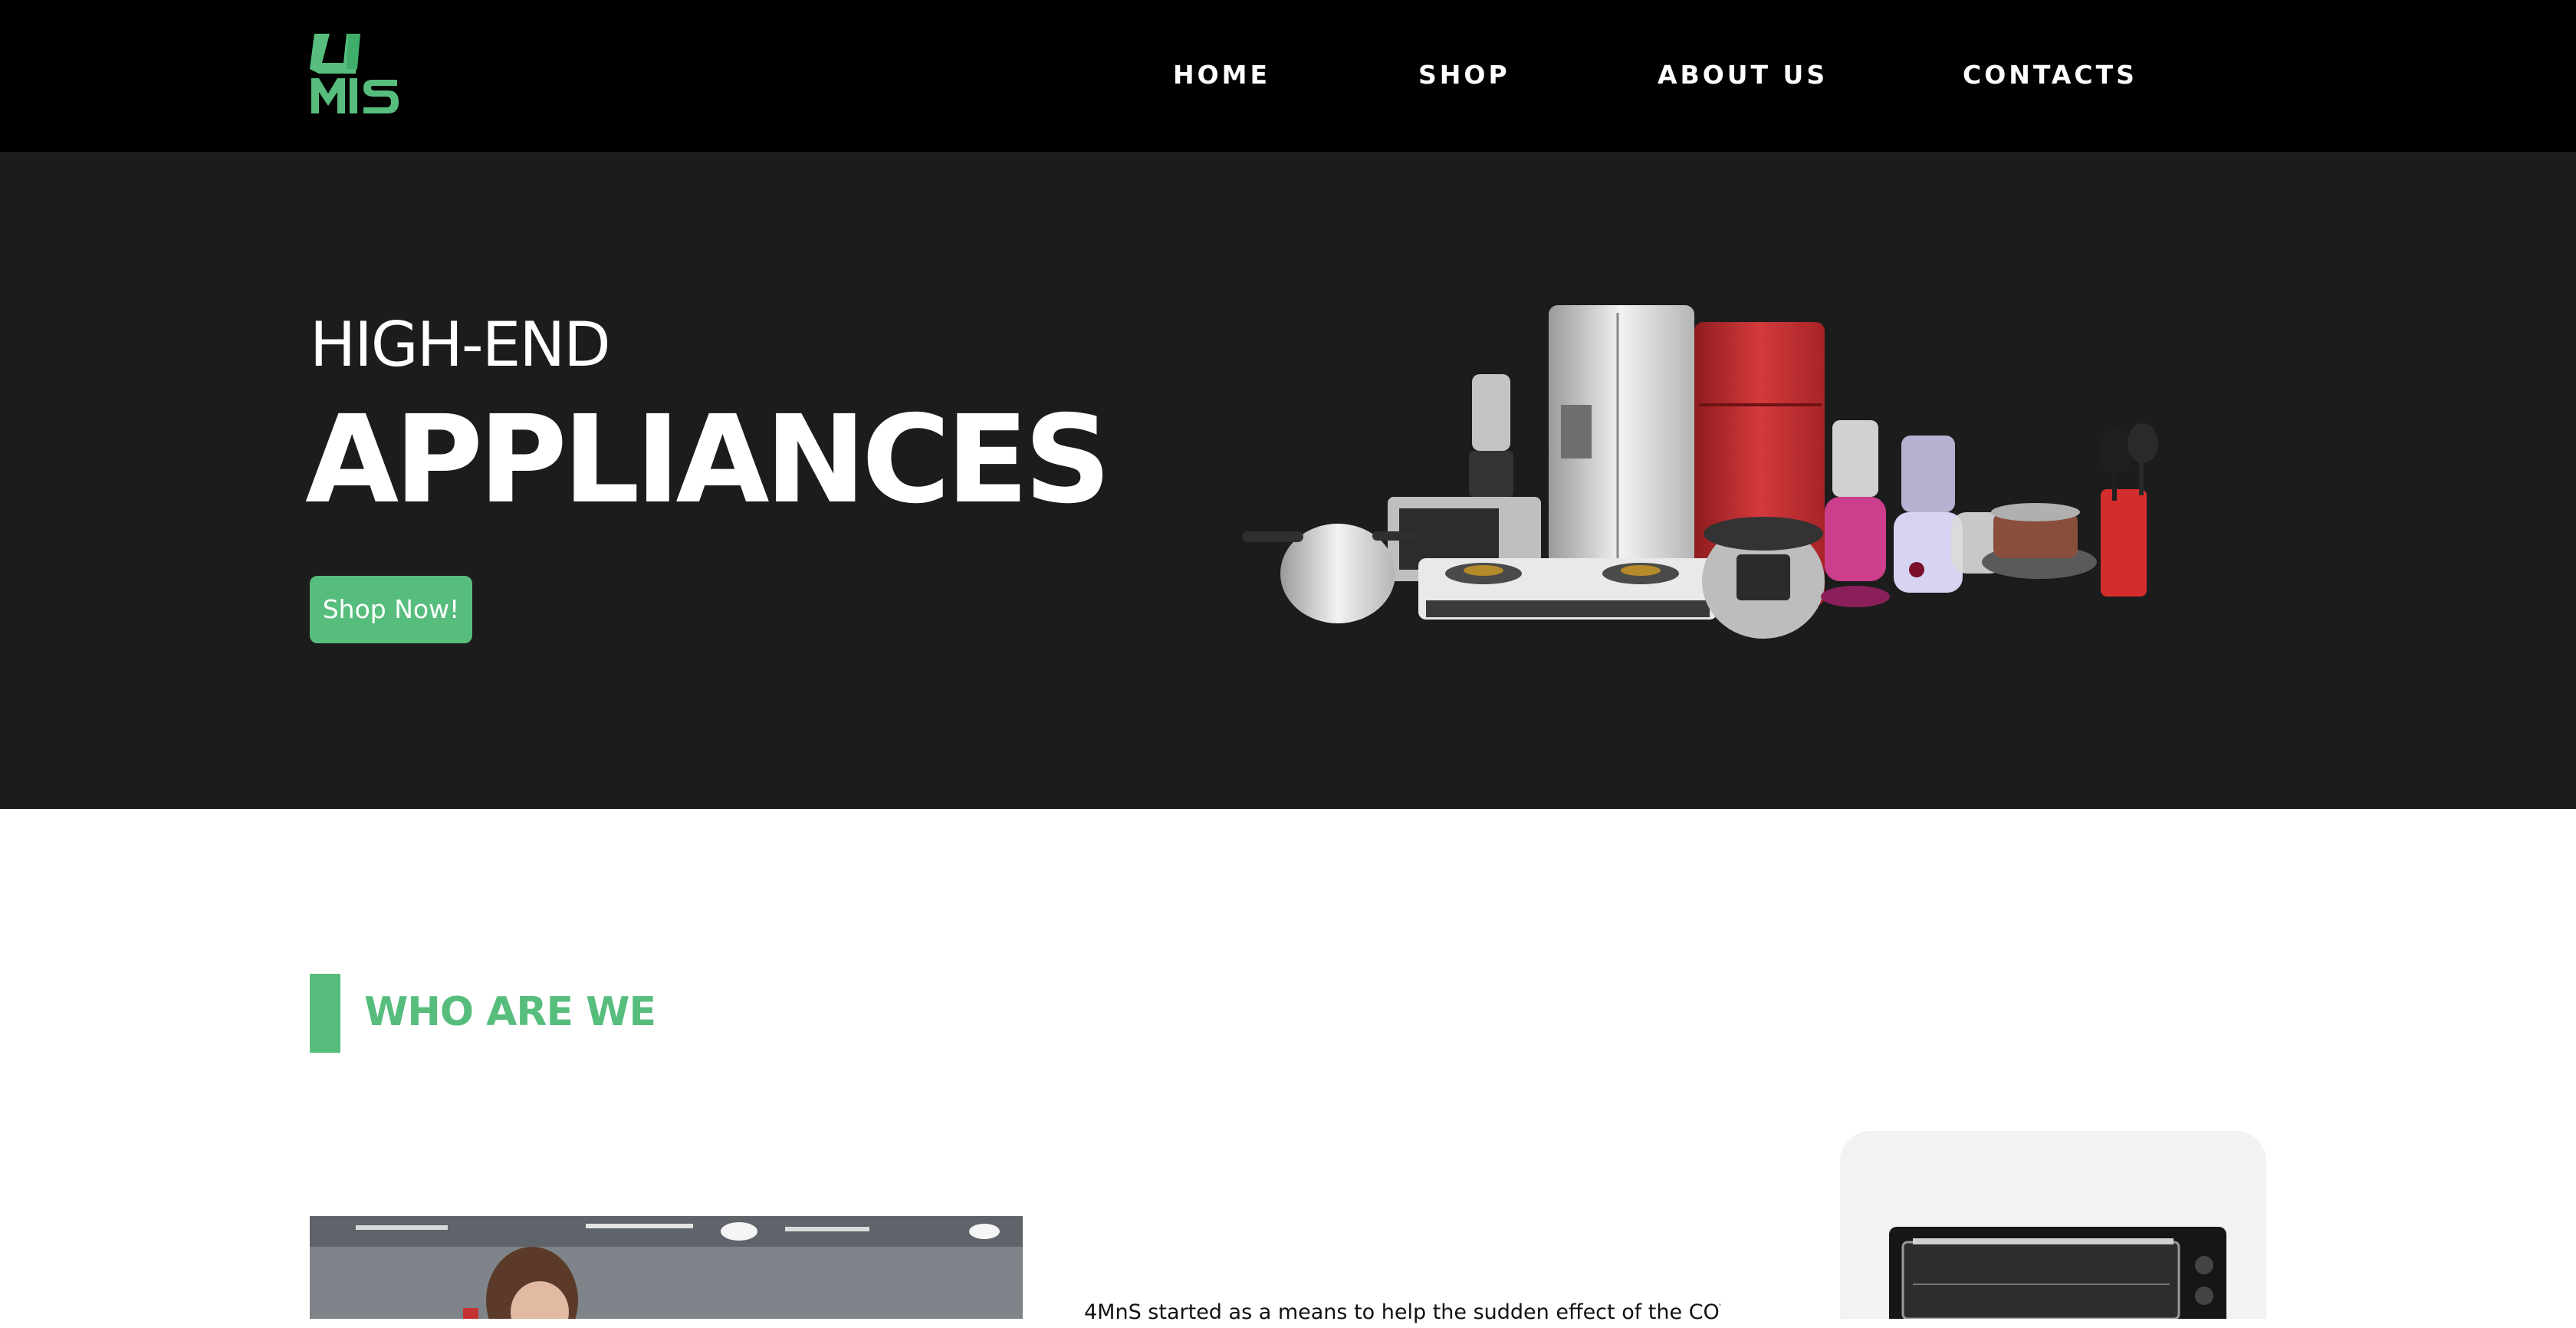  I want to click on nav-home-link: HOME, so click(1222, 75).